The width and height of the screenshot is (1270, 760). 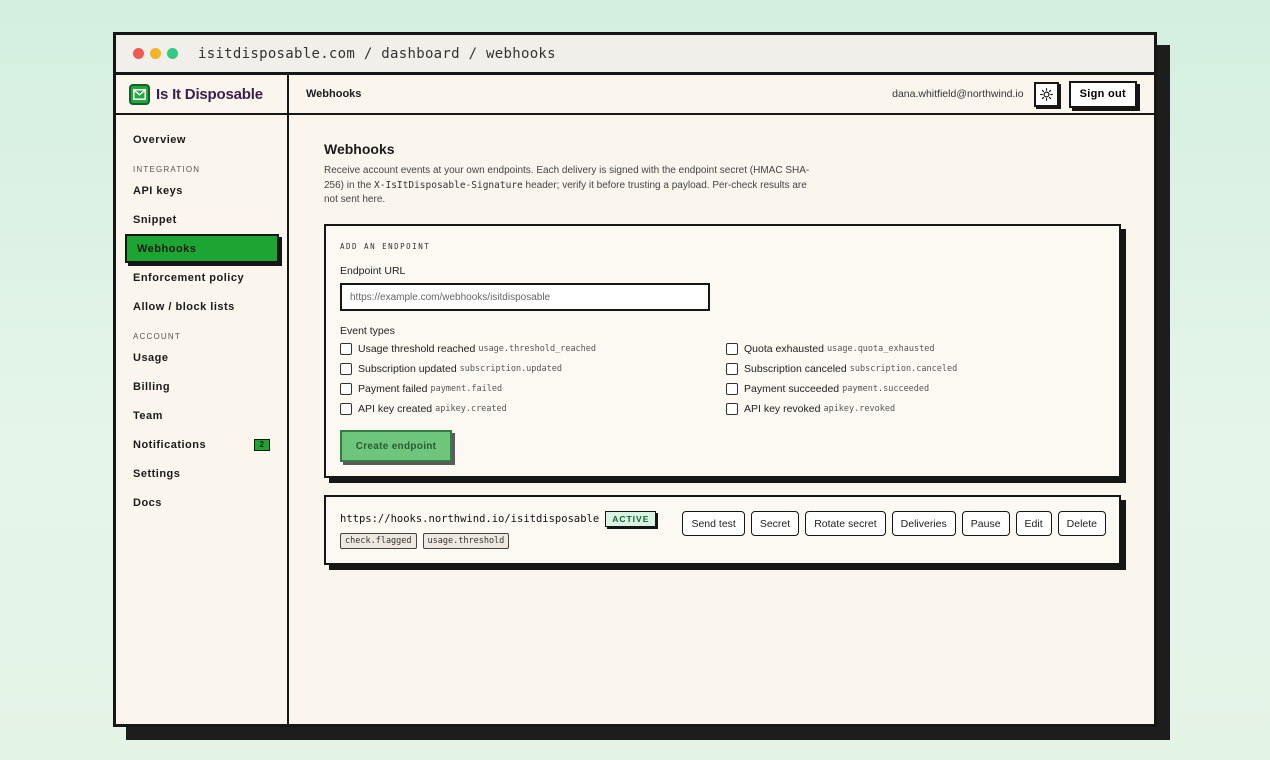 I want to click on user-email: dana.whitfield@northwind.io, so click(x=958, y=94).